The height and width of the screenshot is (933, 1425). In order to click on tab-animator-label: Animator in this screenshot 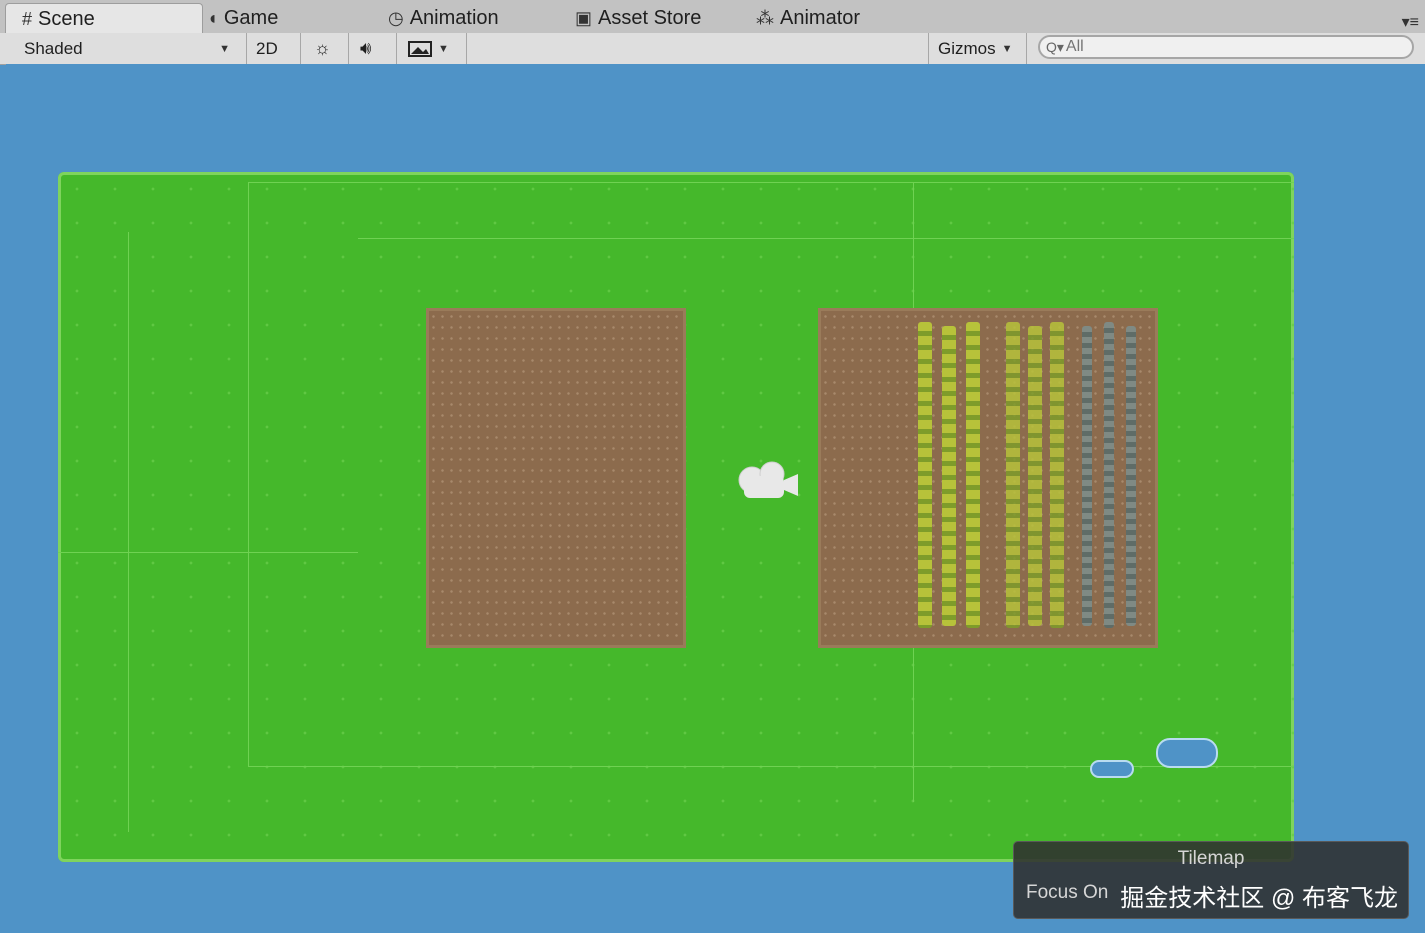, I will do `click(820, 17)`.